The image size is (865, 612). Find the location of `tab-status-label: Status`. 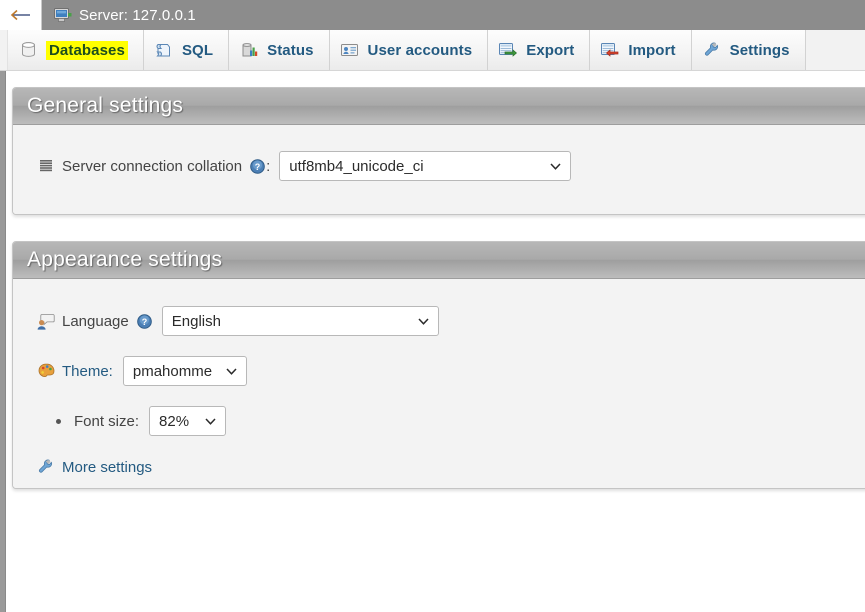

tab-status-label: Status is located at coordinates (290, 50).